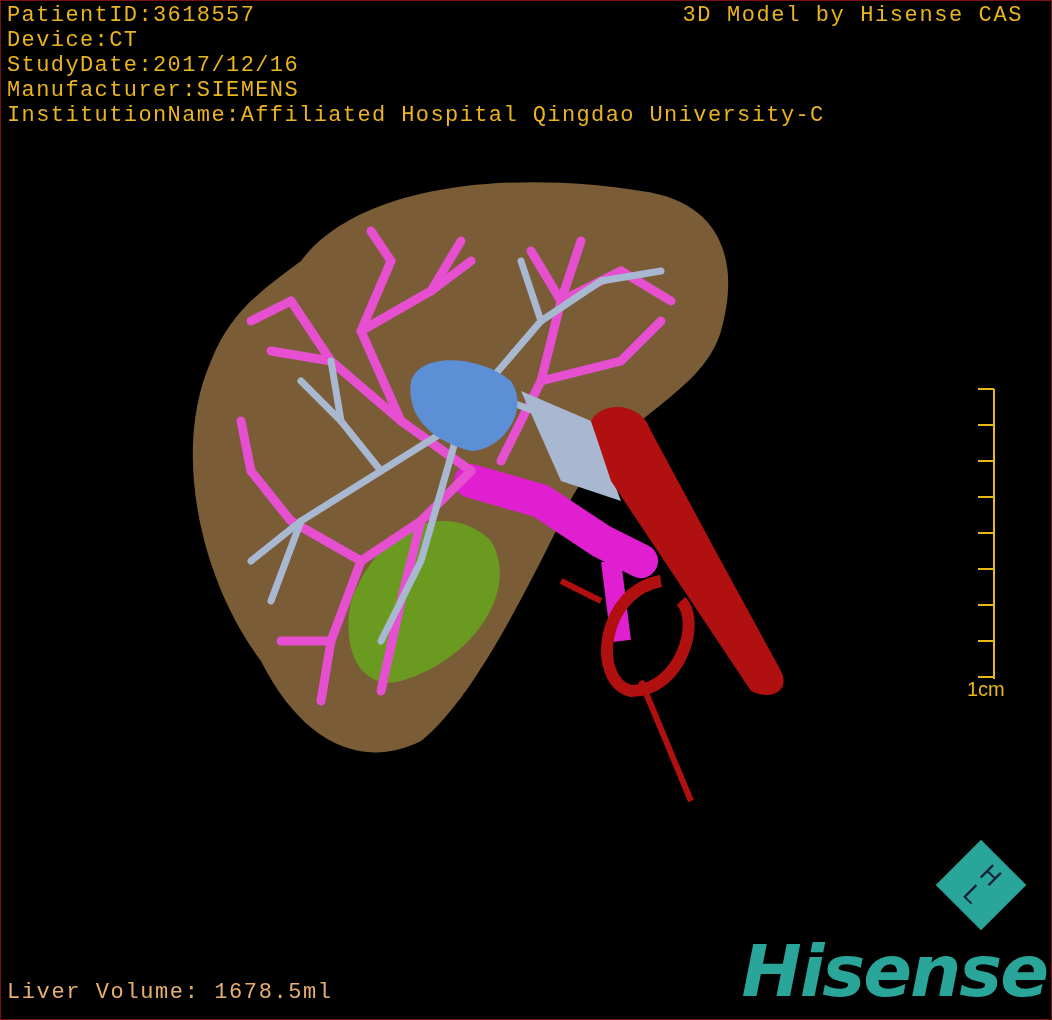 The height and width of the screenshot is (1020, 1052). I want to click on patient-info-text: Manufacturer:SIEMENS, so click(153, 90).